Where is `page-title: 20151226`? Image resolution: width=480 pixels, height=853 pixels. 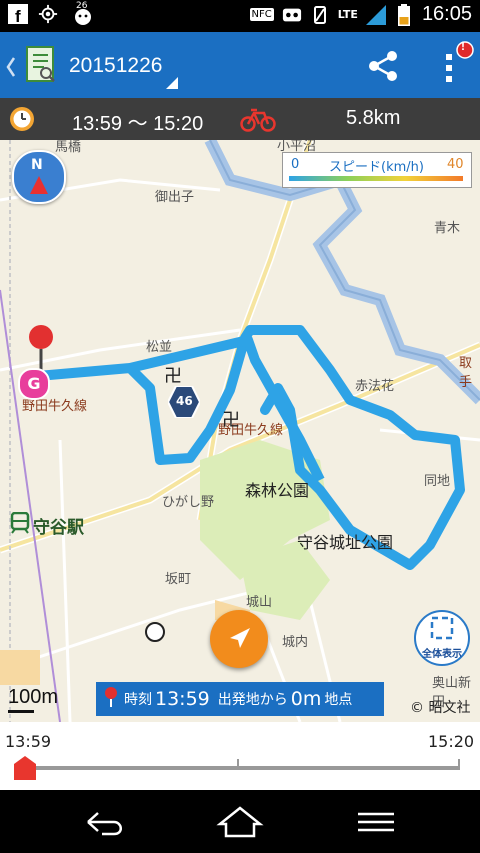 page-title: 20151226 is located at coordinates (116, 65).